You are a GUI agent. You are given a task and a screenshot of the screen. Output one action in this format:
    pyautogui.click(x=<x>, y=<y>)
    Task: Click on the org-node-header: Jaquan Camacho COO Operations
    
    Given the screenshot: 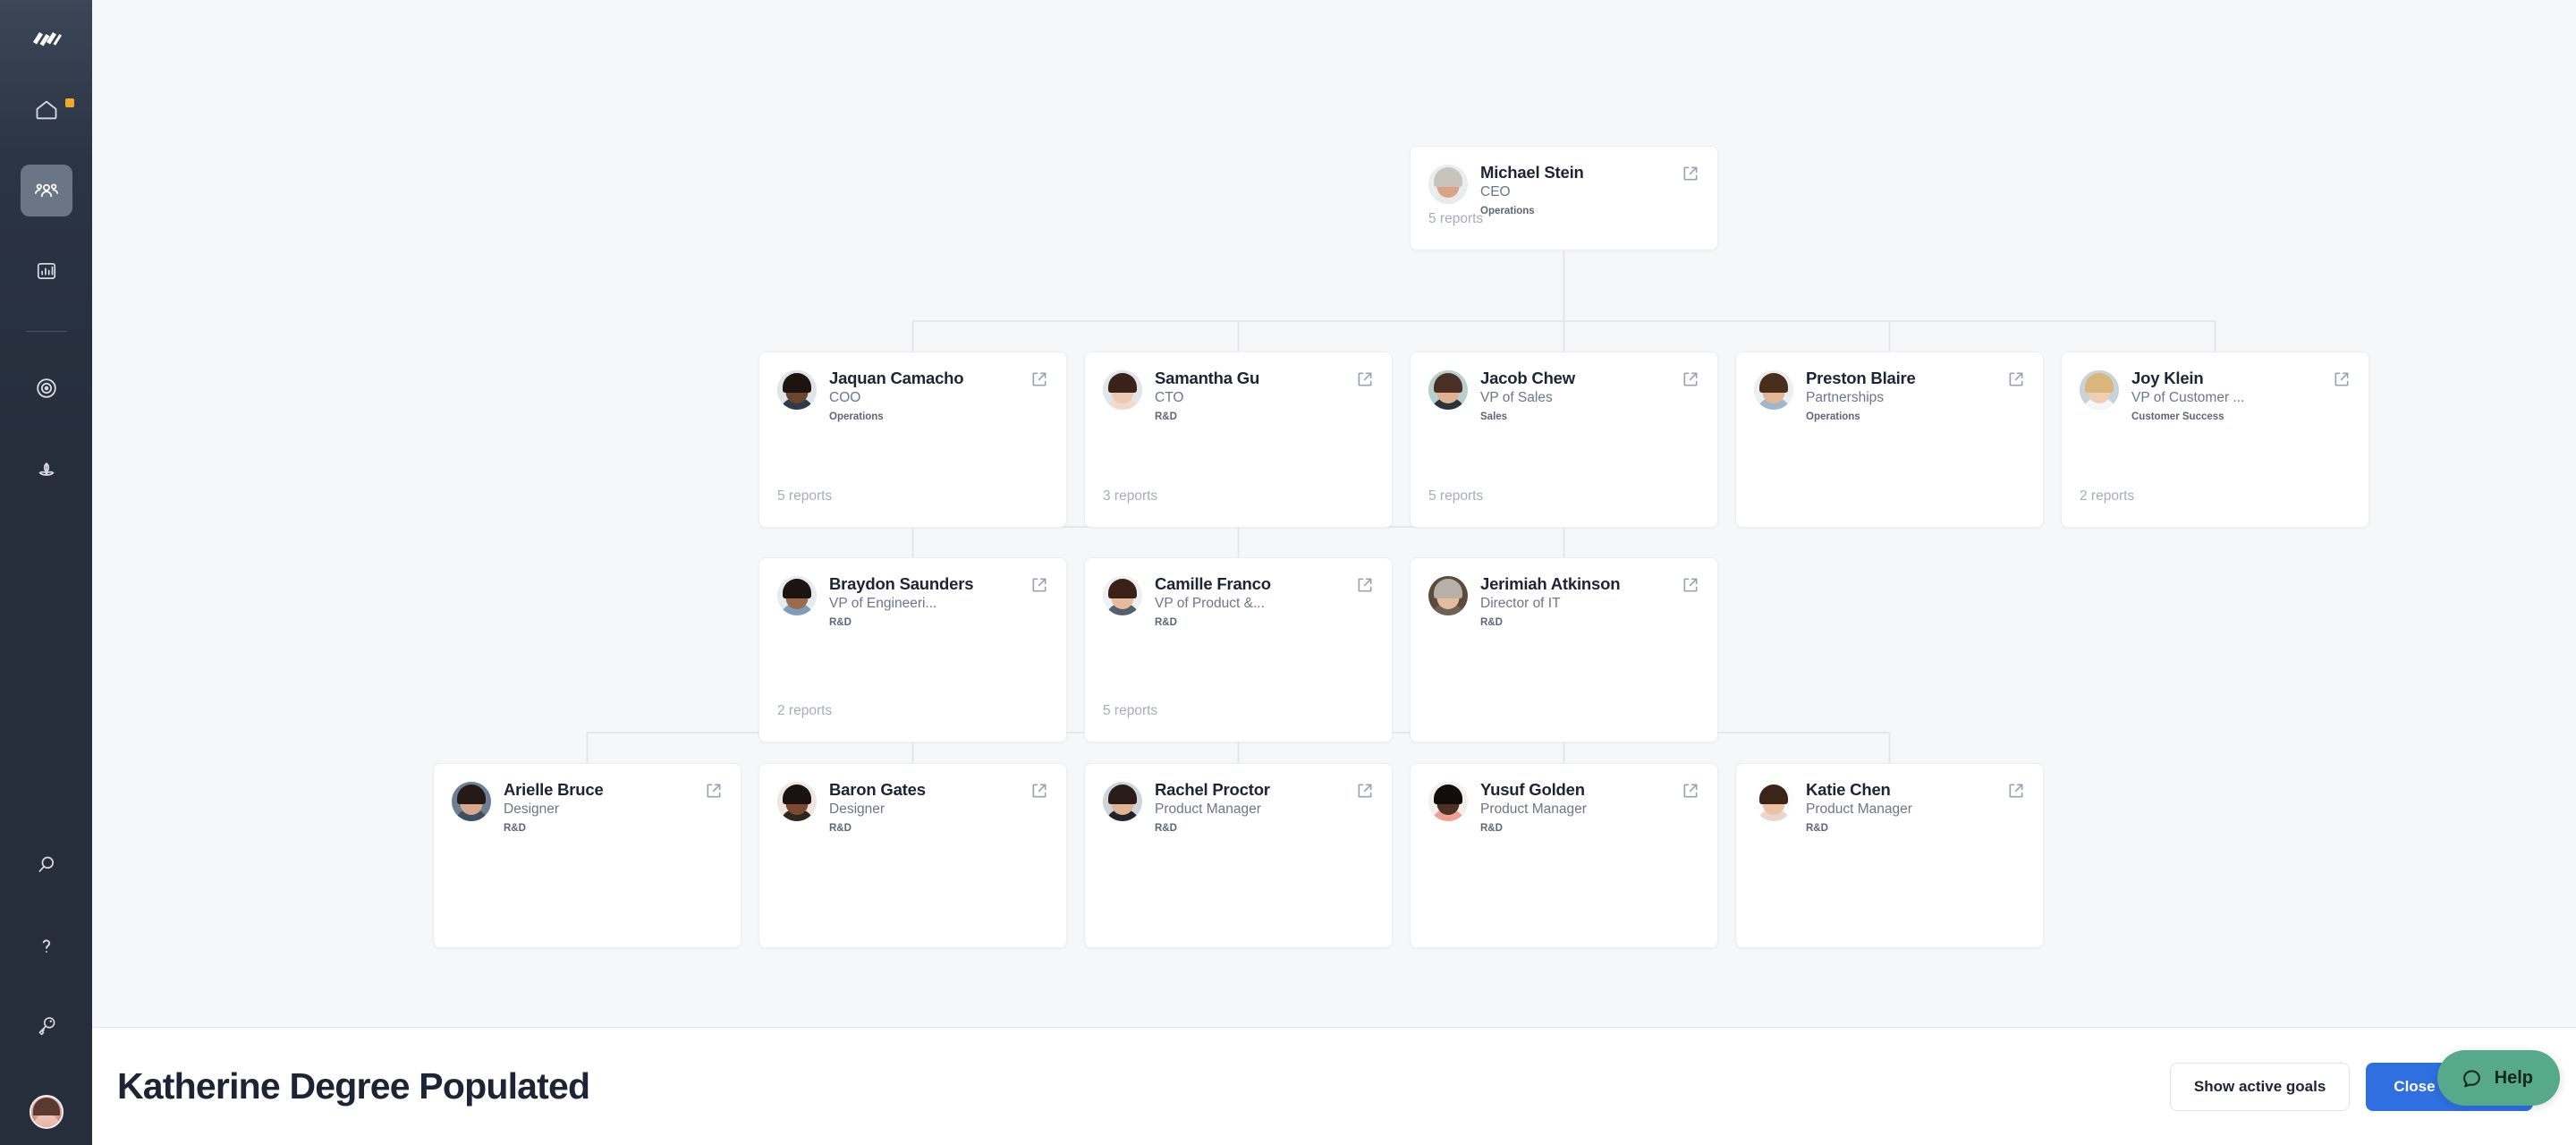 What is the action you would take?
    pyautogui.click(x=912, y=396)
    